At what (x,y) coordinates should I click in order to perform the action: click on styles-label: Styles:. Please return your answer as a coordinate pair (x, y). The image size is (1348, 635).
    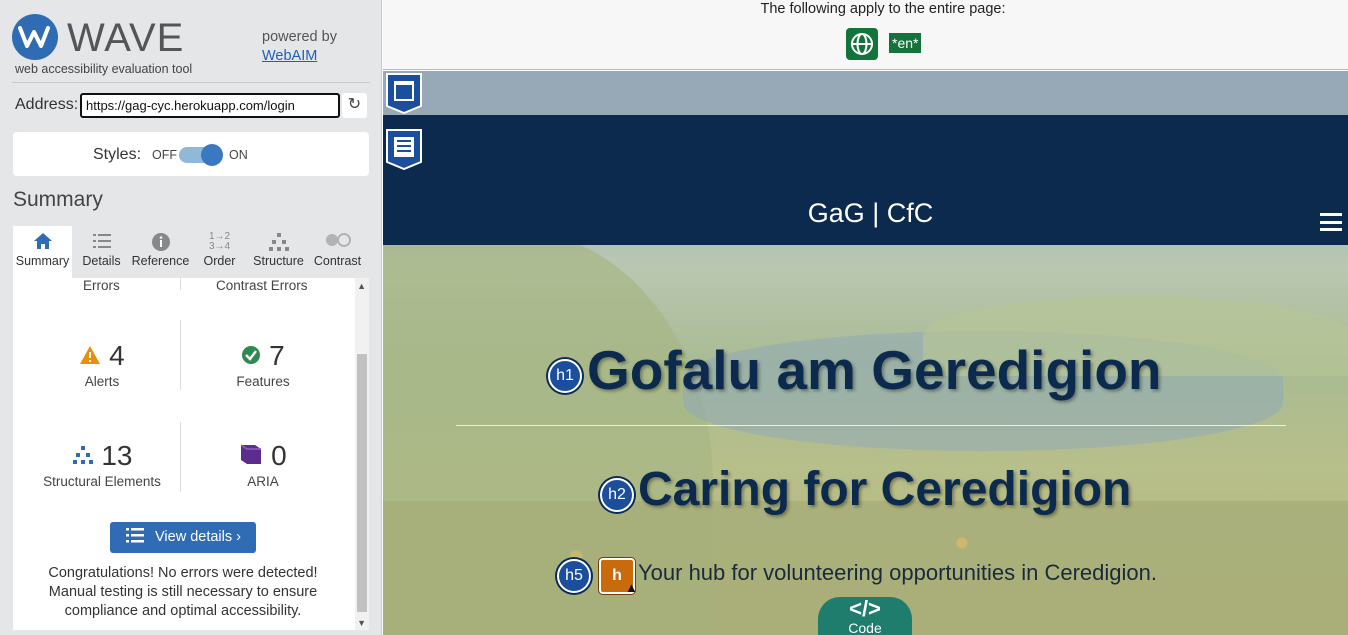
    Looking at the image, I should click on (117, 154).